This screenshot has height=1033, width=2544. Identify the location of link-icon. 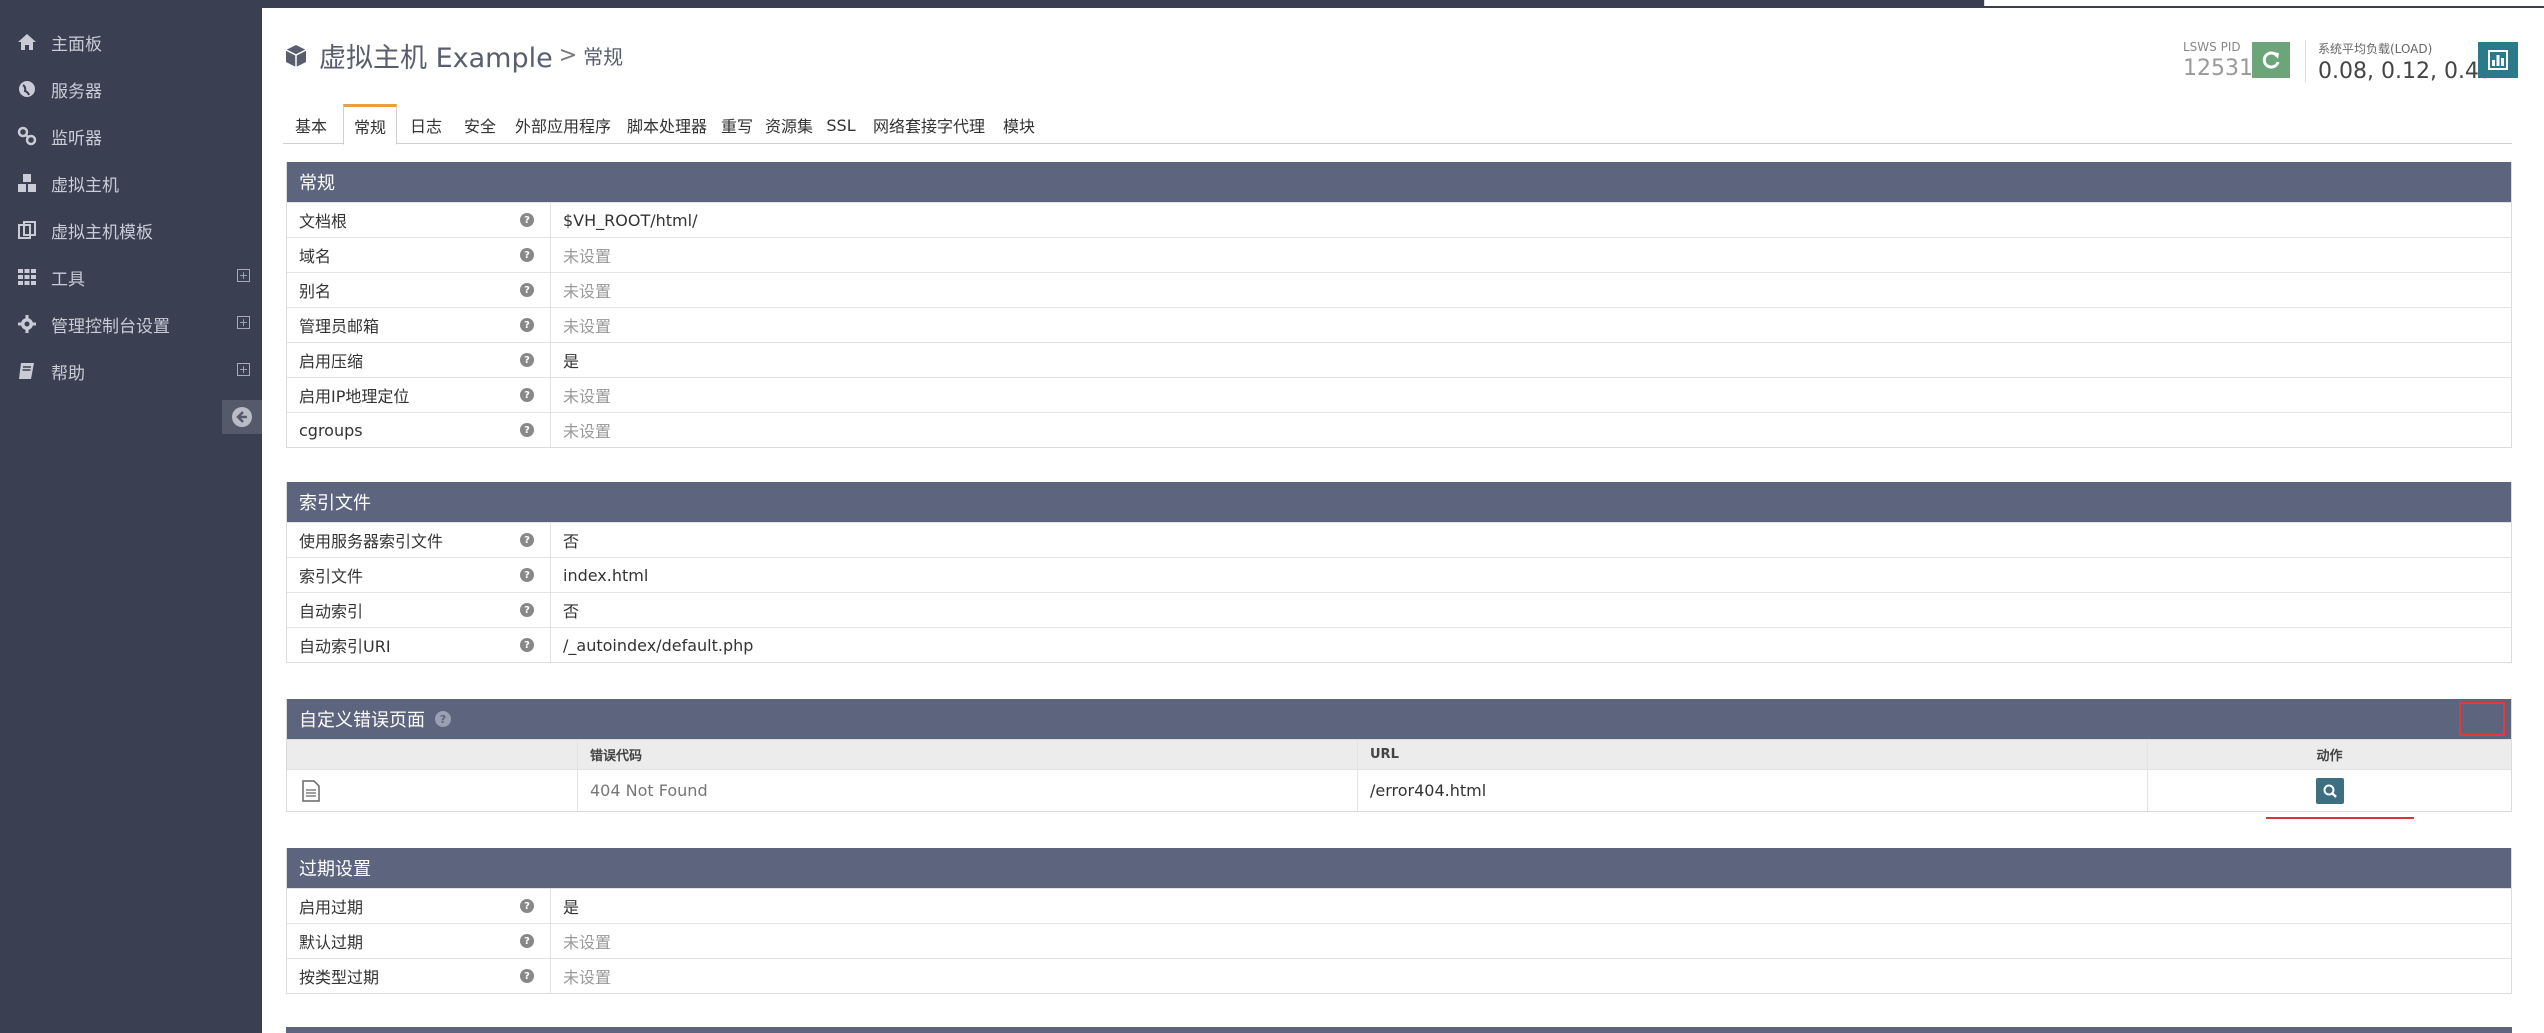
(27, 136).